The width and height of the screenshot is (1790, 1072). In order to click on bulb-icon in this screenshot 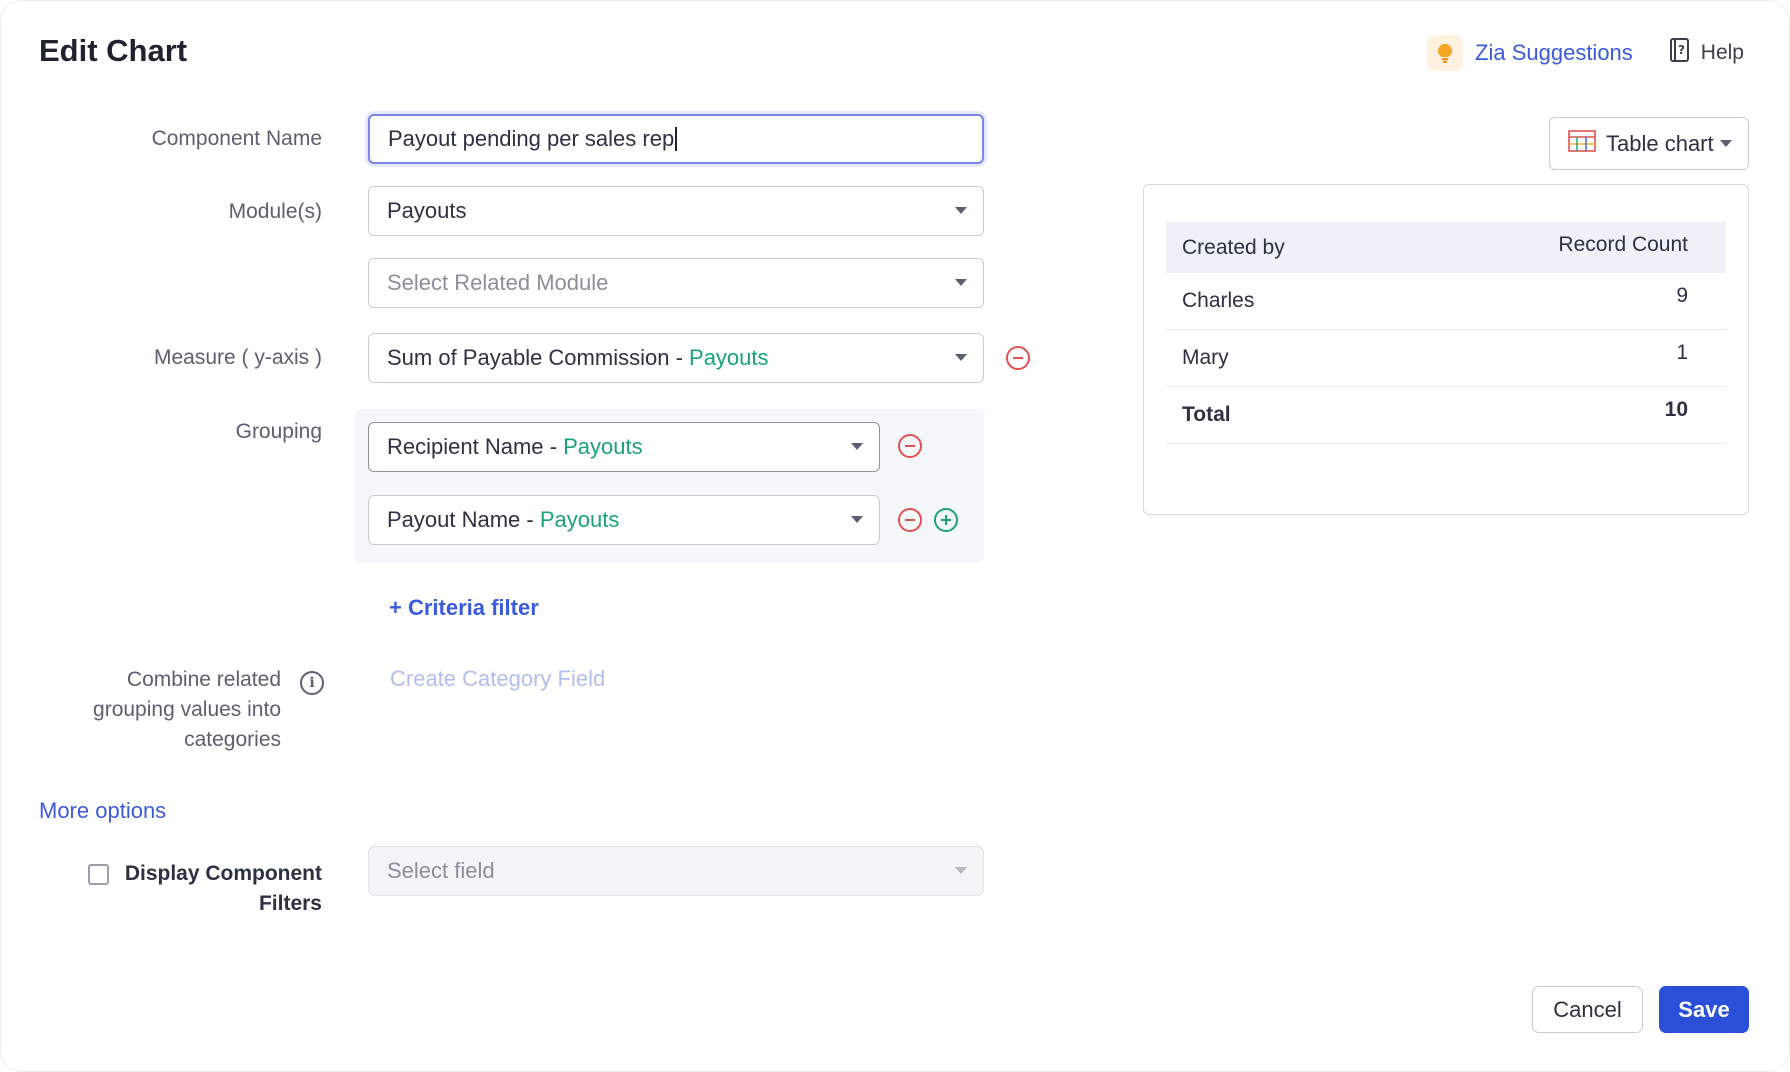, I will do `click(1445, 53)`.